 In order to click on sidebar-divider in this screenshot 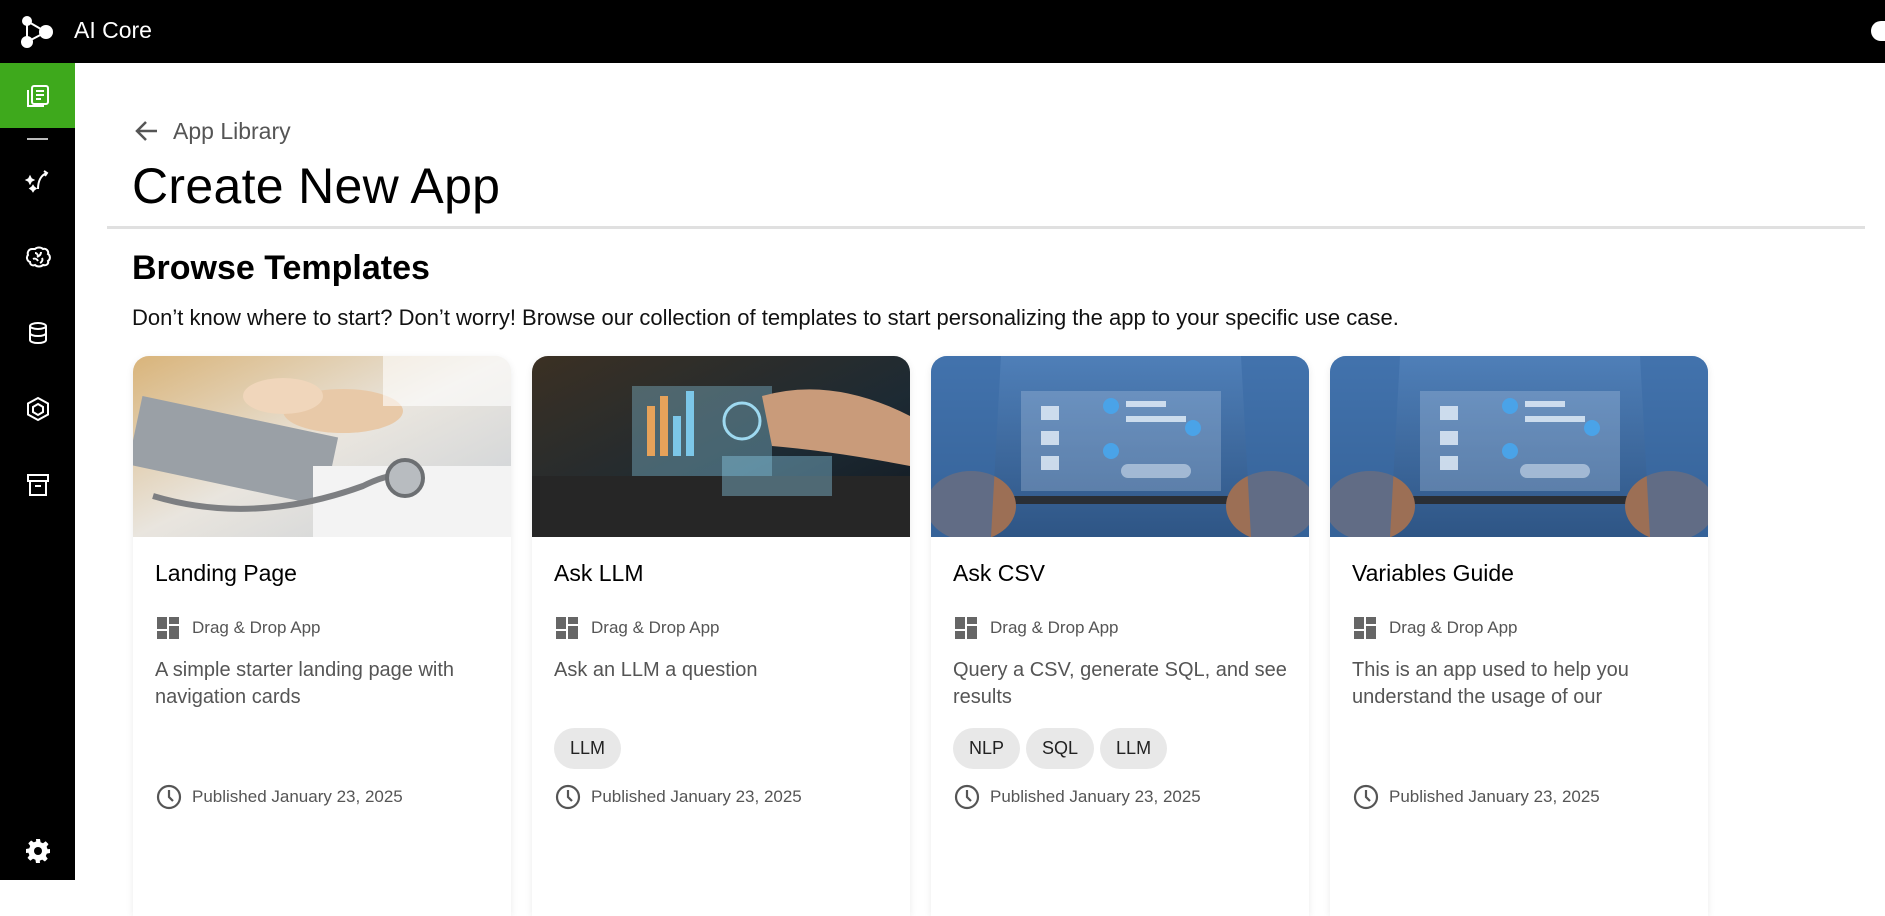, I will do `click(37, 139)`.